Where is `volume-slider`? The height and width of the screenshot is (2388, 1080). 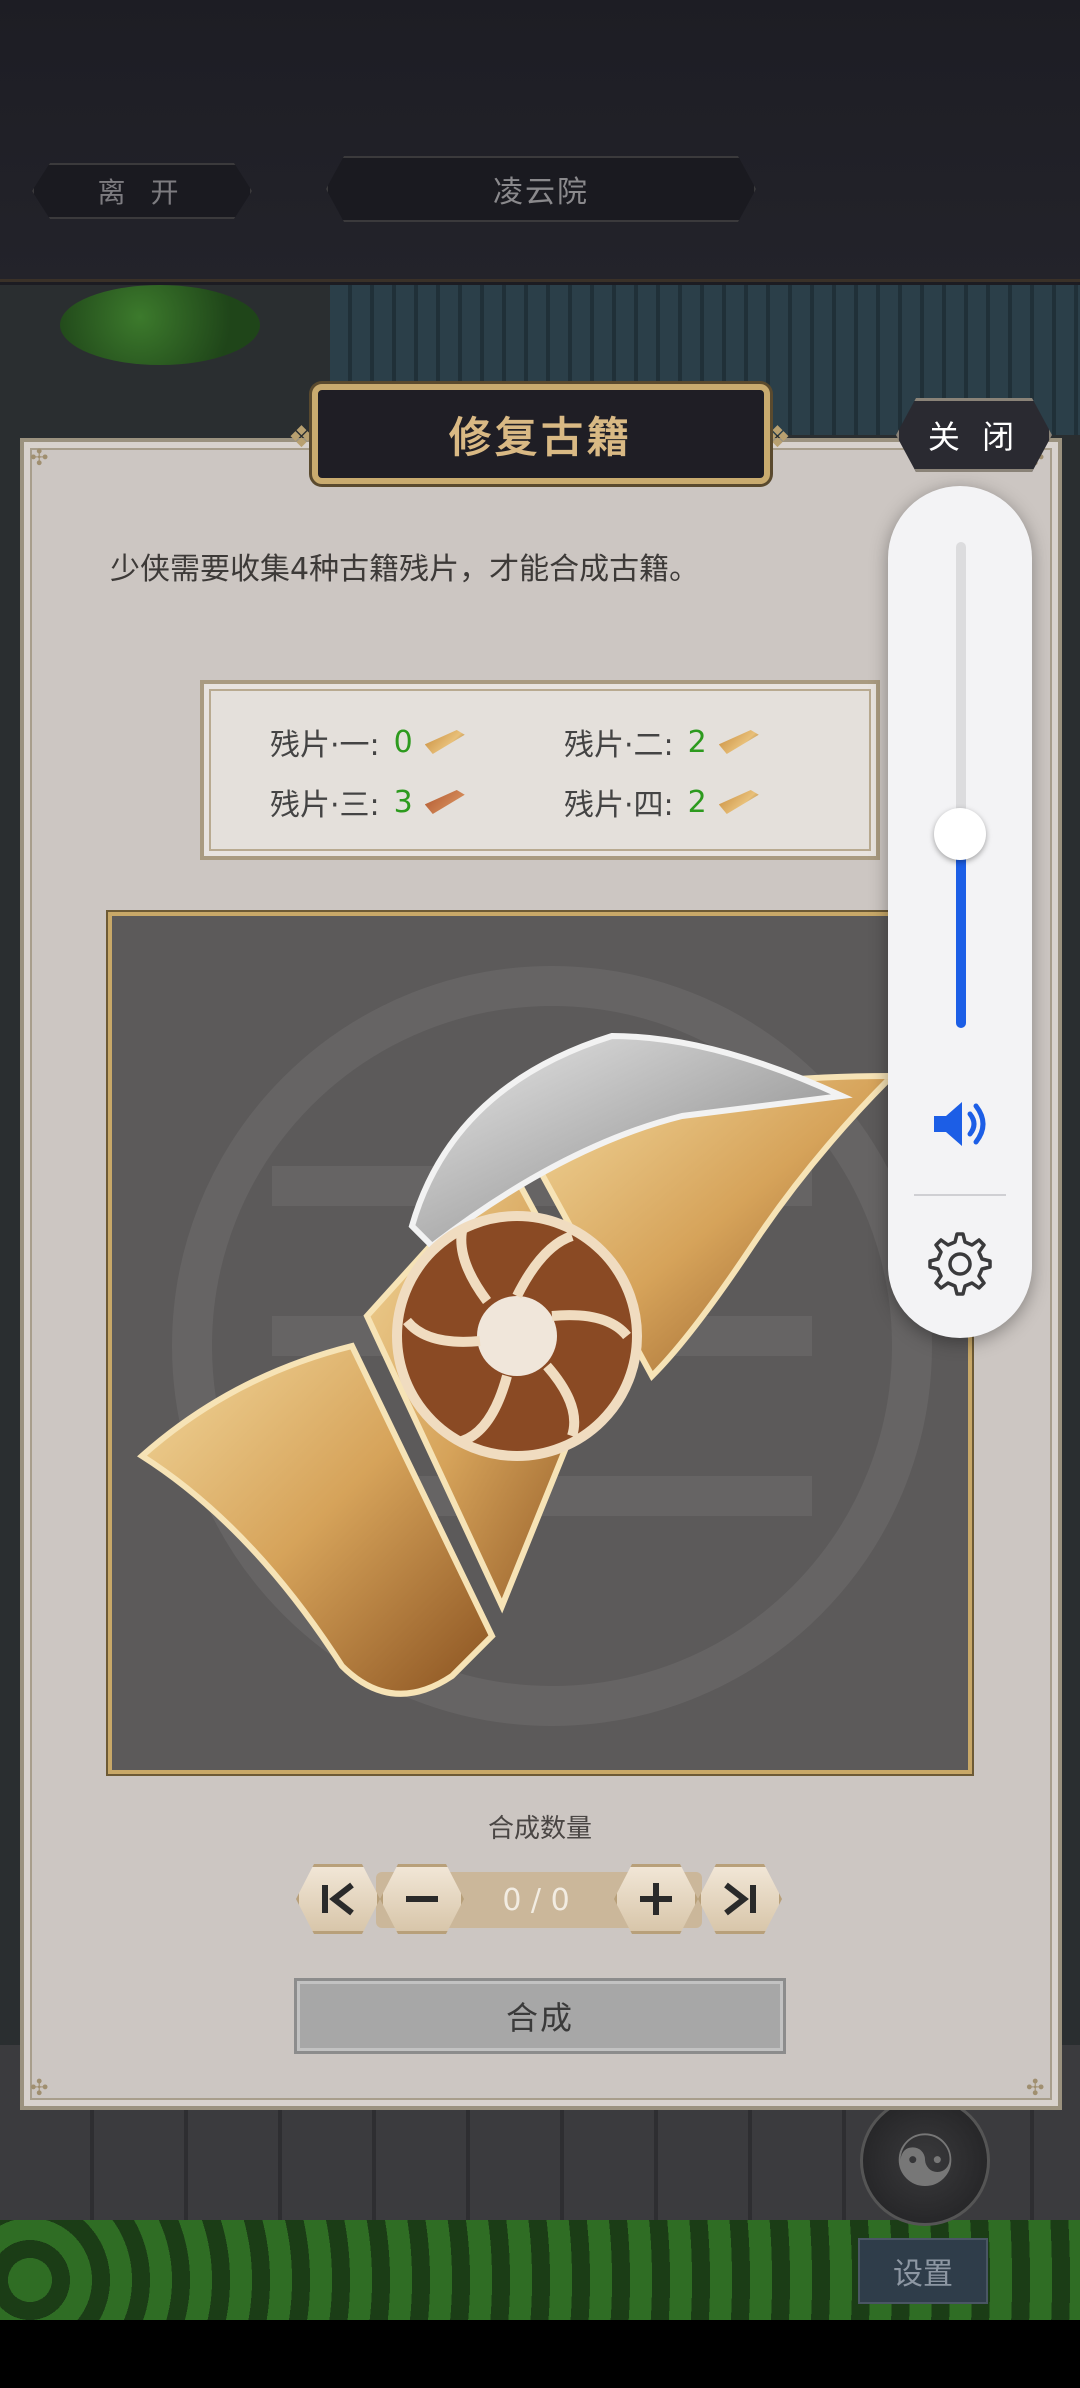 volume-slider is located at coordinates (961, 785).